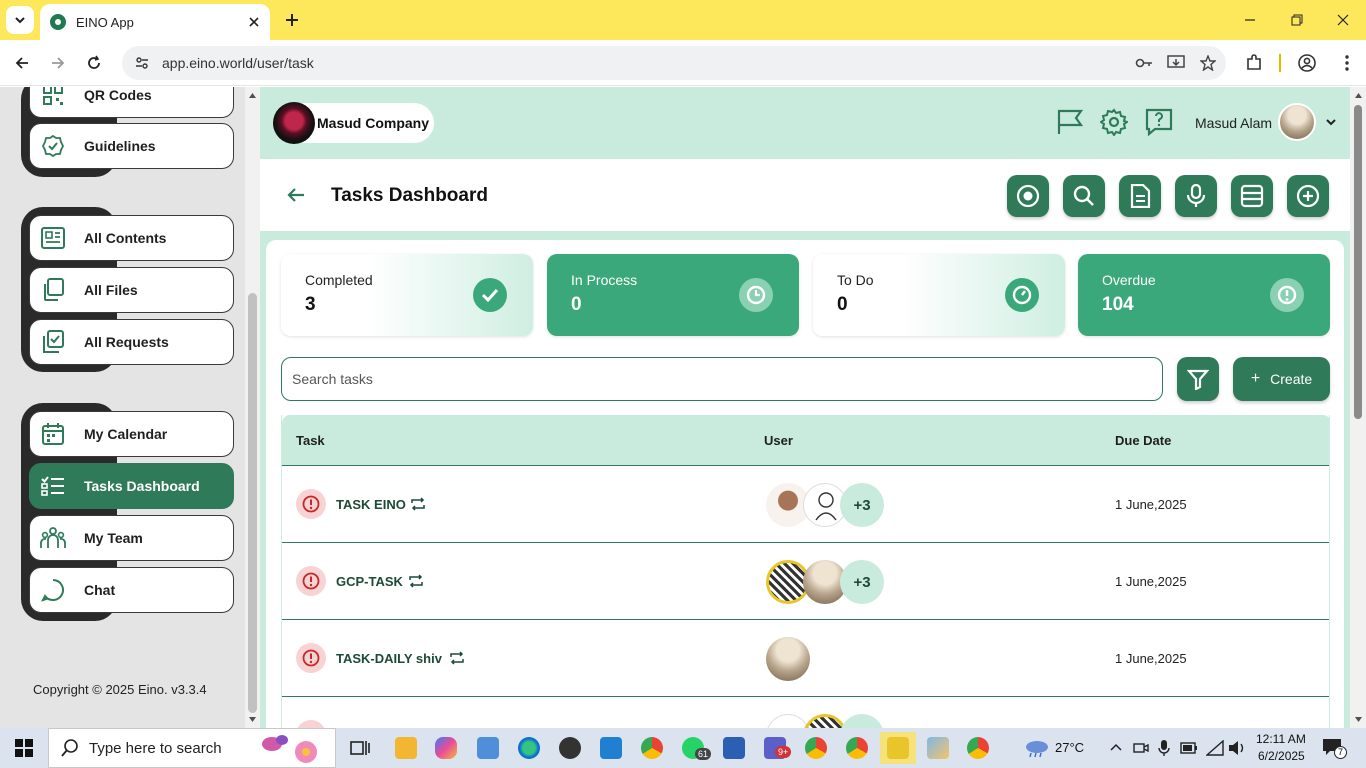 The width and height of the screenshot is (1366, 768). Describe the element at coordinates (1343, 20) in the screenshot. I see `close-window-button` at that location.